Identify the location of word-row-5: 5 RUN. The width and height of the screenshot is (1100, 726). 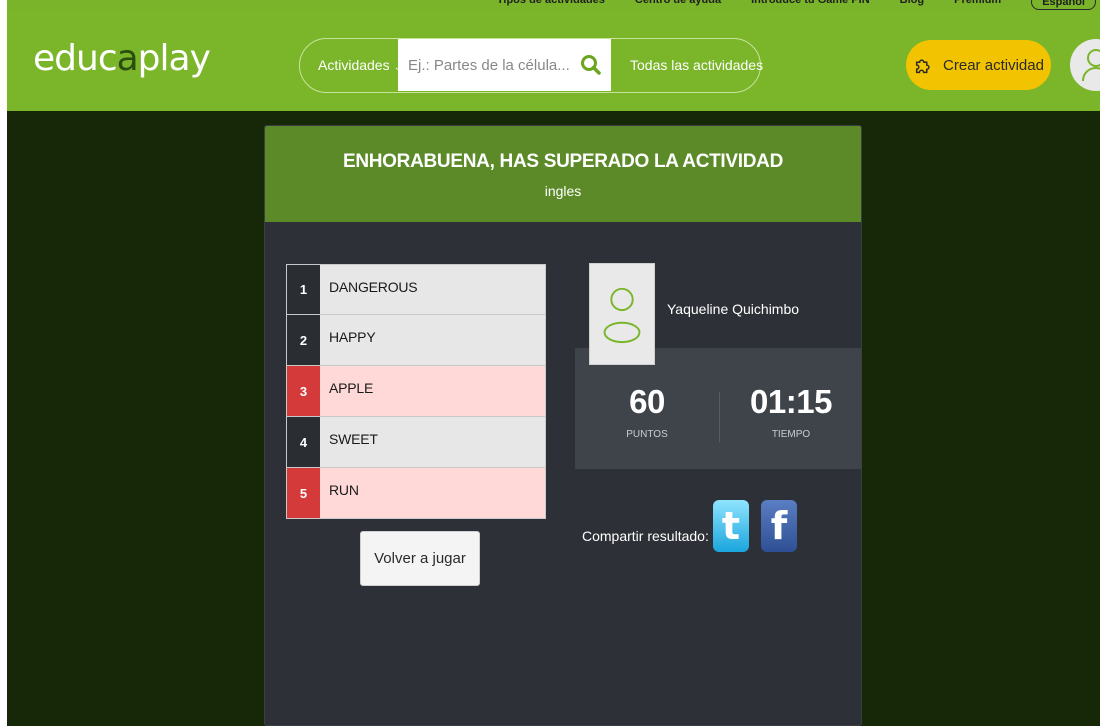
(416, 493).